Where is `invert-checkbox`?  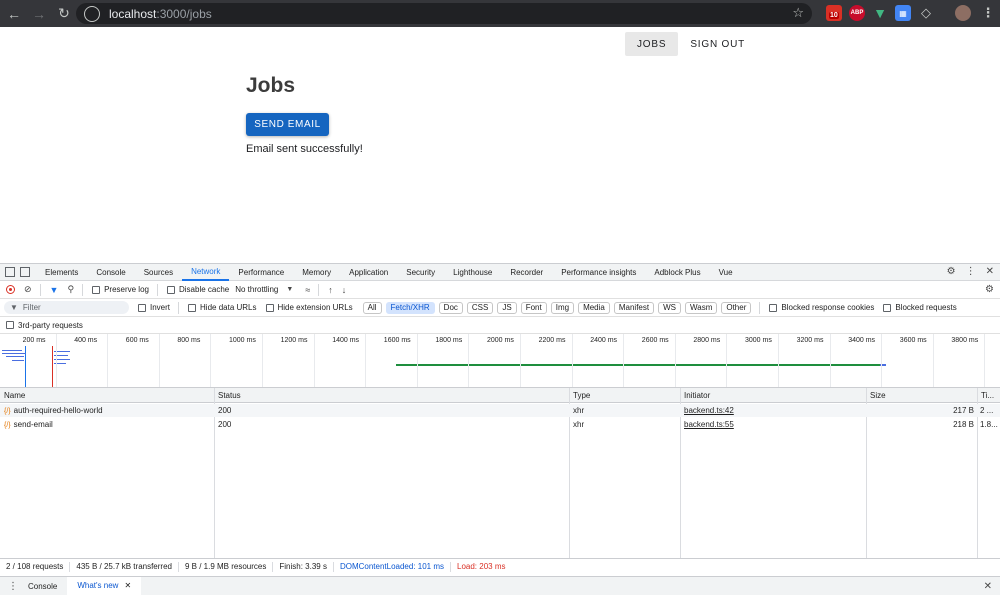 invert-checkbox is located at coordinates (142, 307).